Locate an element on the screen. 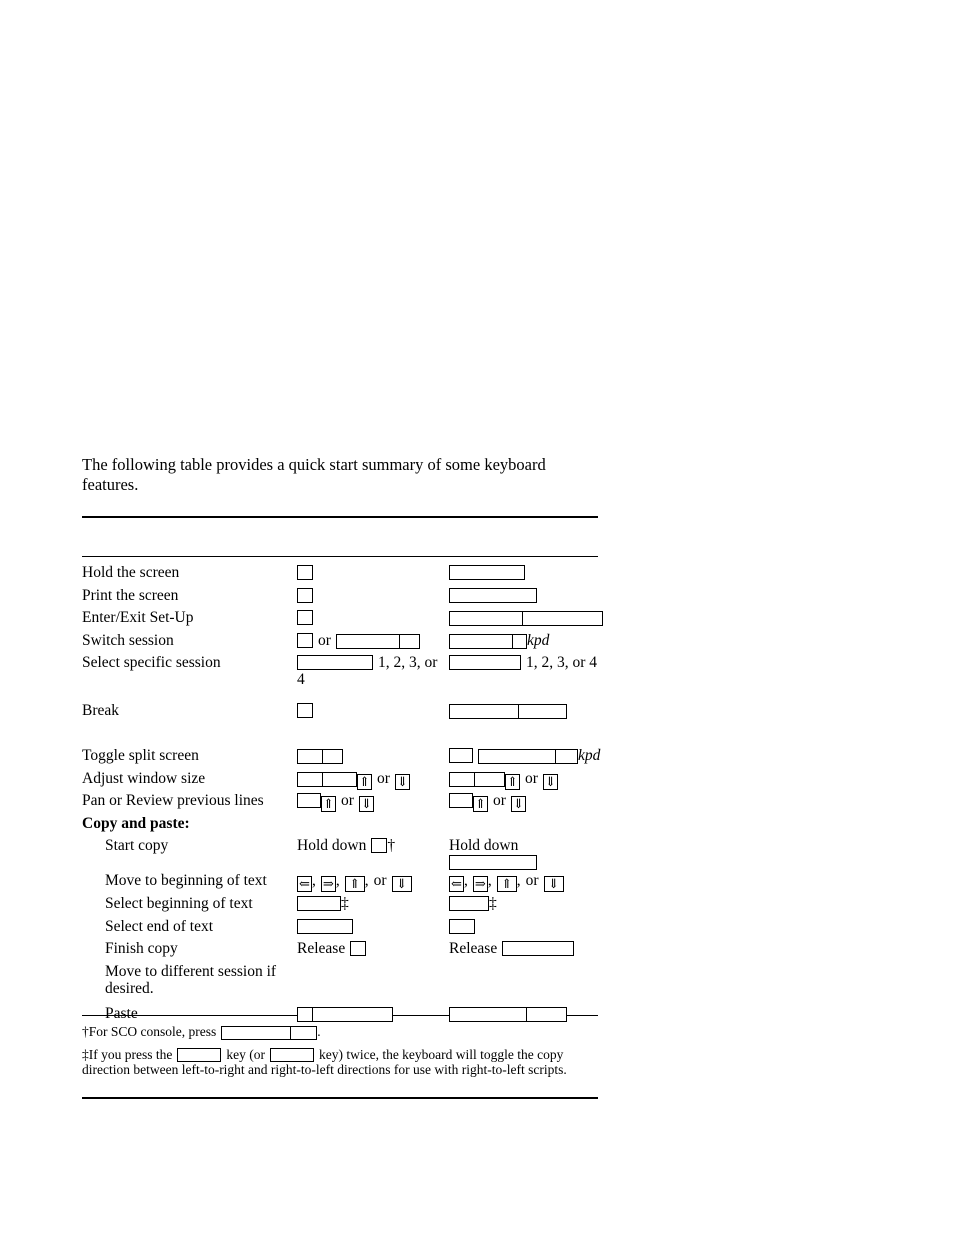 This screenshot has height=1235, width=954. table-row: Select beginning of text ‡ ‡ is located at coordinates (342, 905).